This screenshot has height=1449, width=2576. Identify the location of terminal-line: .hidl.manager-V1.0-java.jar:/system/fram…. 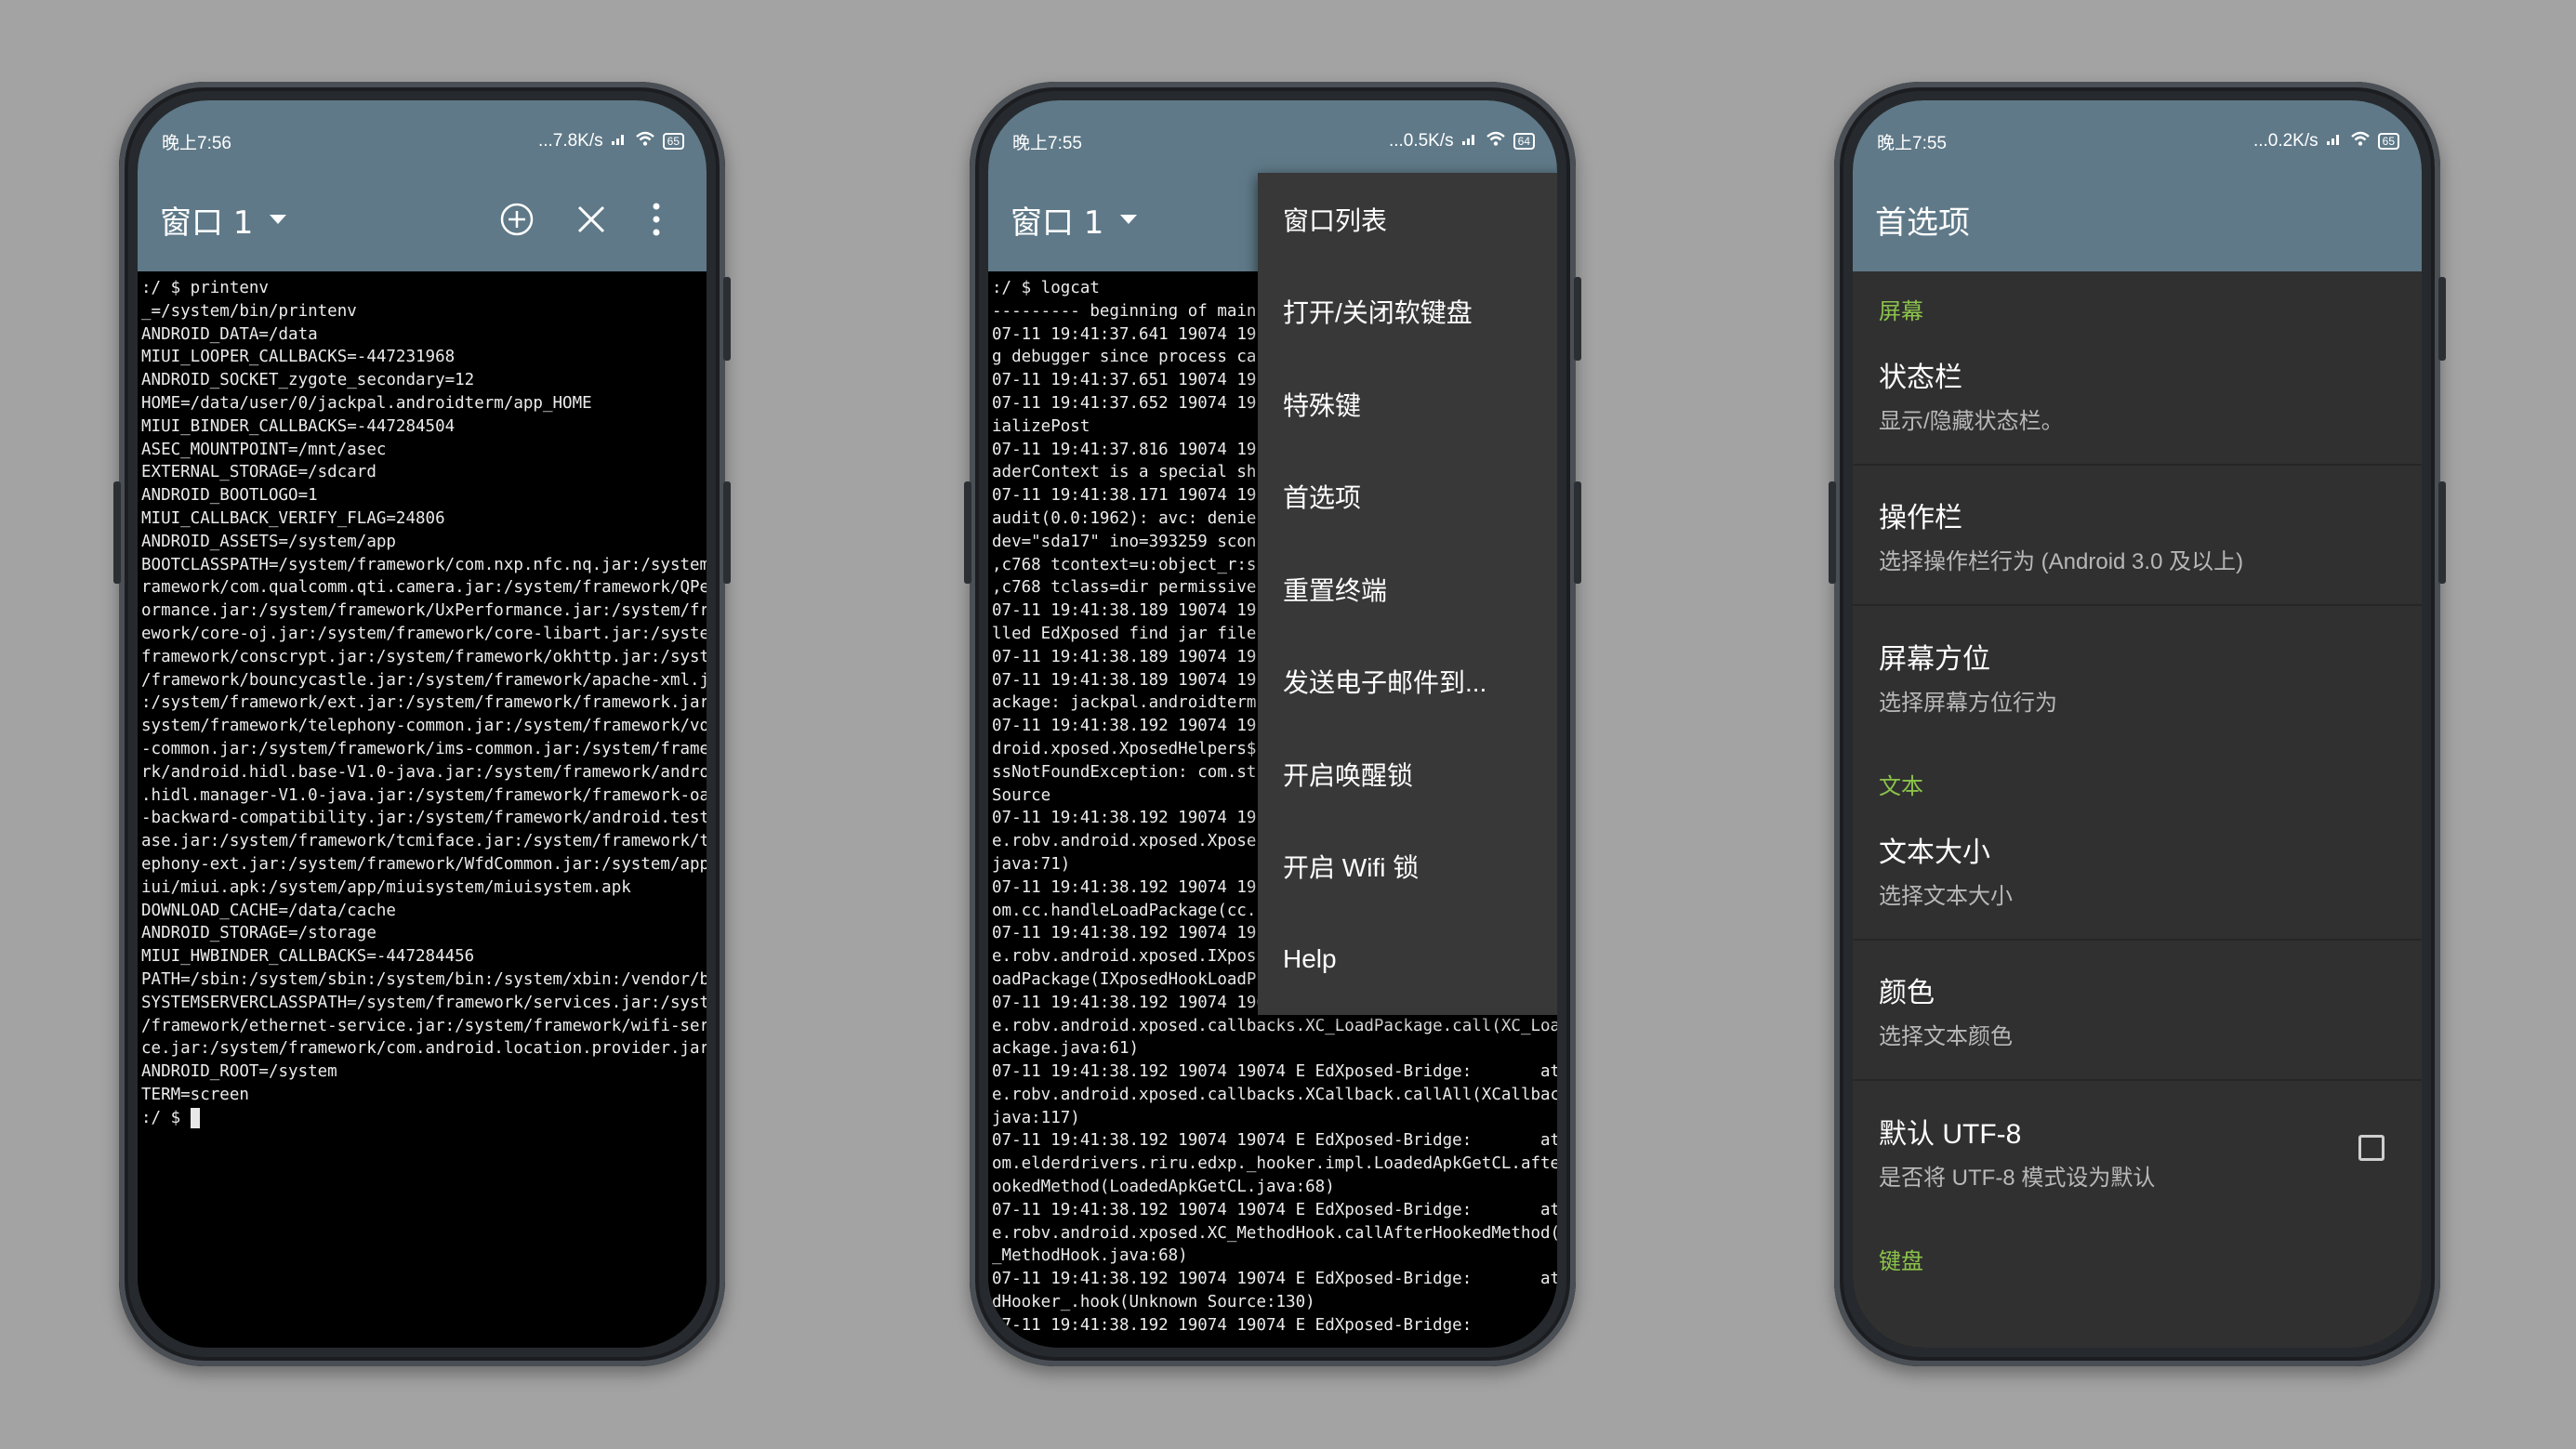
(424, 795).